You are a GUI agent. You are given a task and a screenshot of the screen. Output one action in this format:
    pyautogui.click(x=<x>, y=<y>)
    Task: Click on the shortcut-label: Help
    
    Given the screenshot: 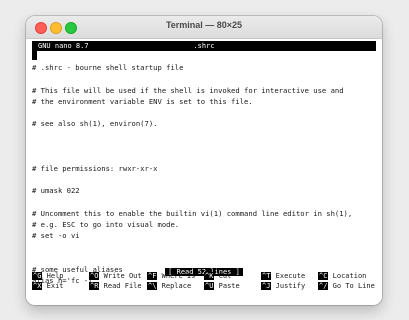 What is the action you would take?
    pyautogui.click(x=55, y=276)
    